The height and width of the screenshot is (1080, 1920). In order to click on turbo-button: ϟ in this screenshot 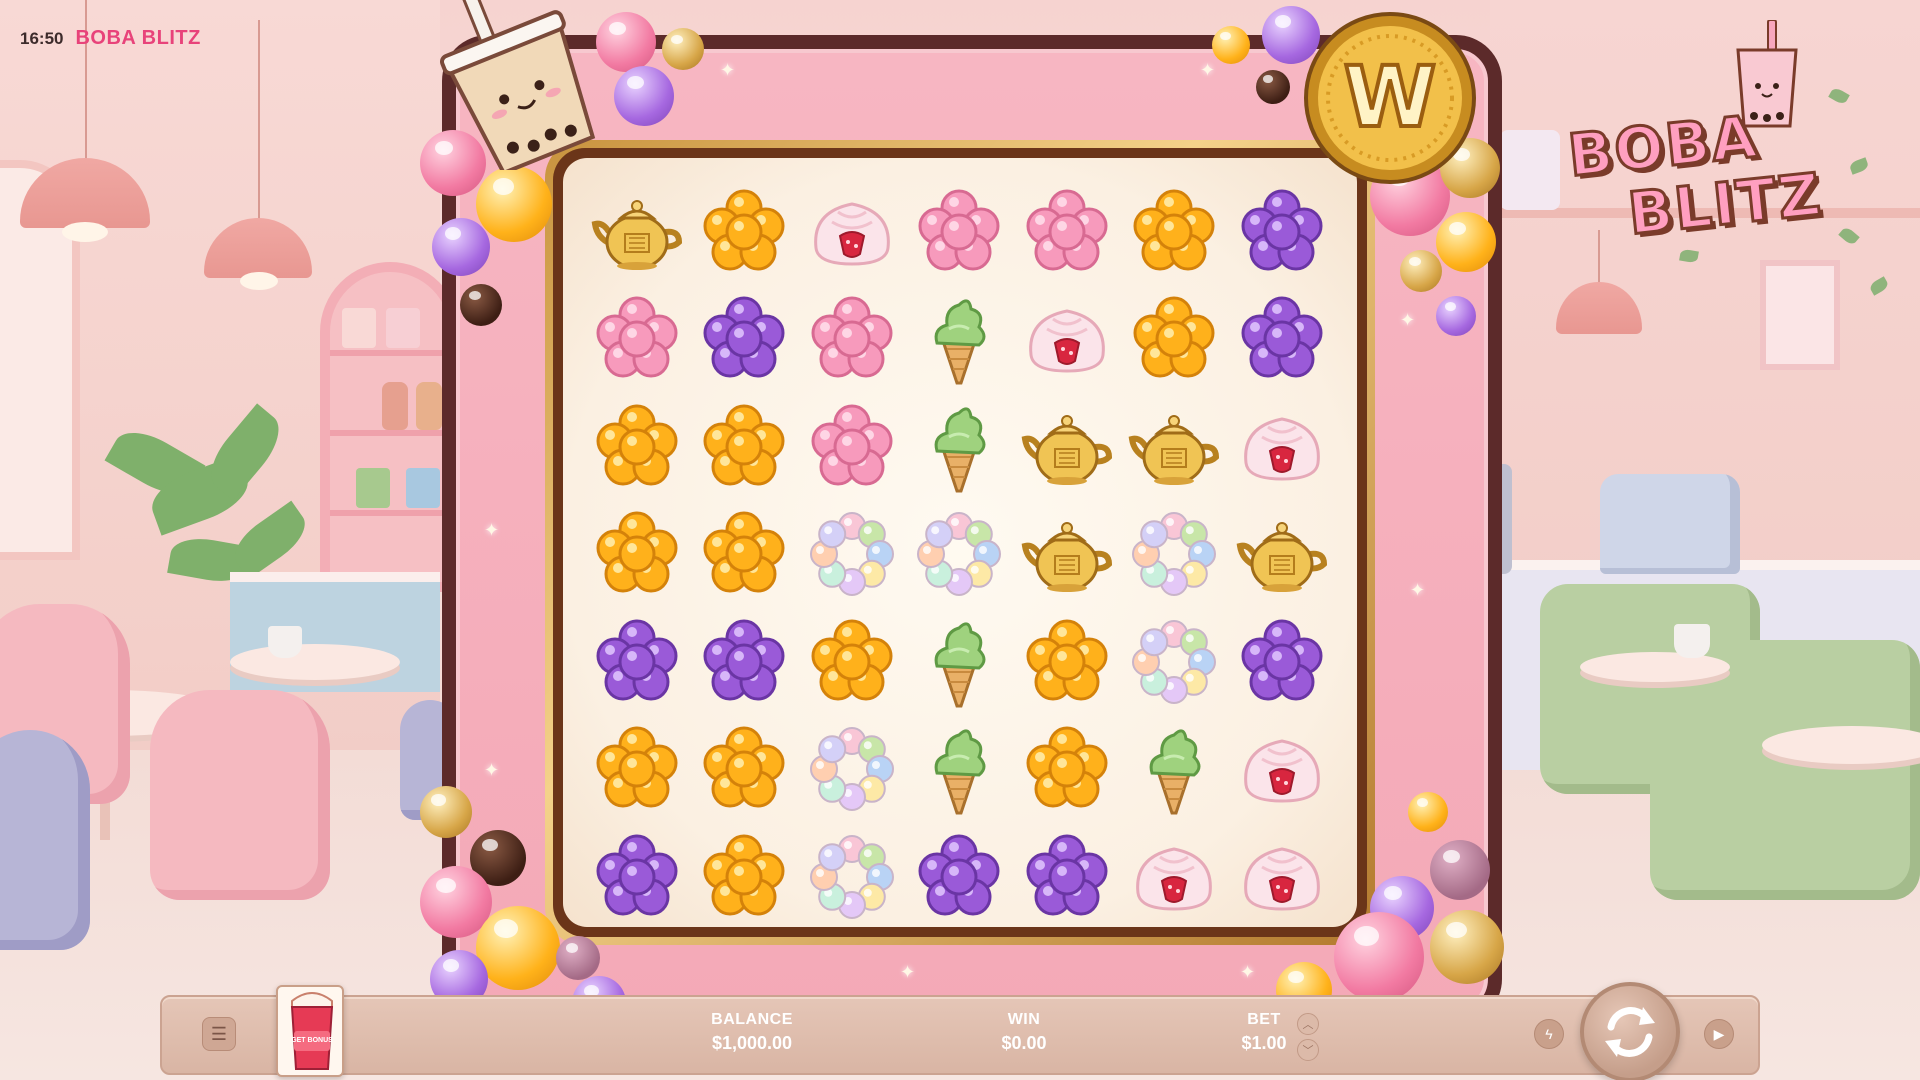, I will do `click(1549, 1034)`.